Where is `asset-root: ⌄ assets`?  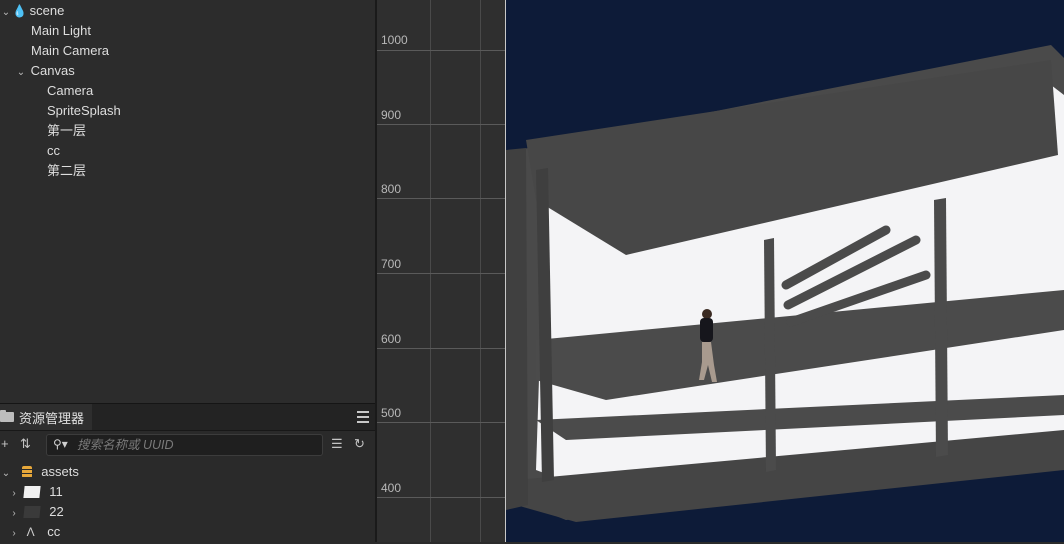 asset-root: ⌄ assets is located at coordinates (39, 472).